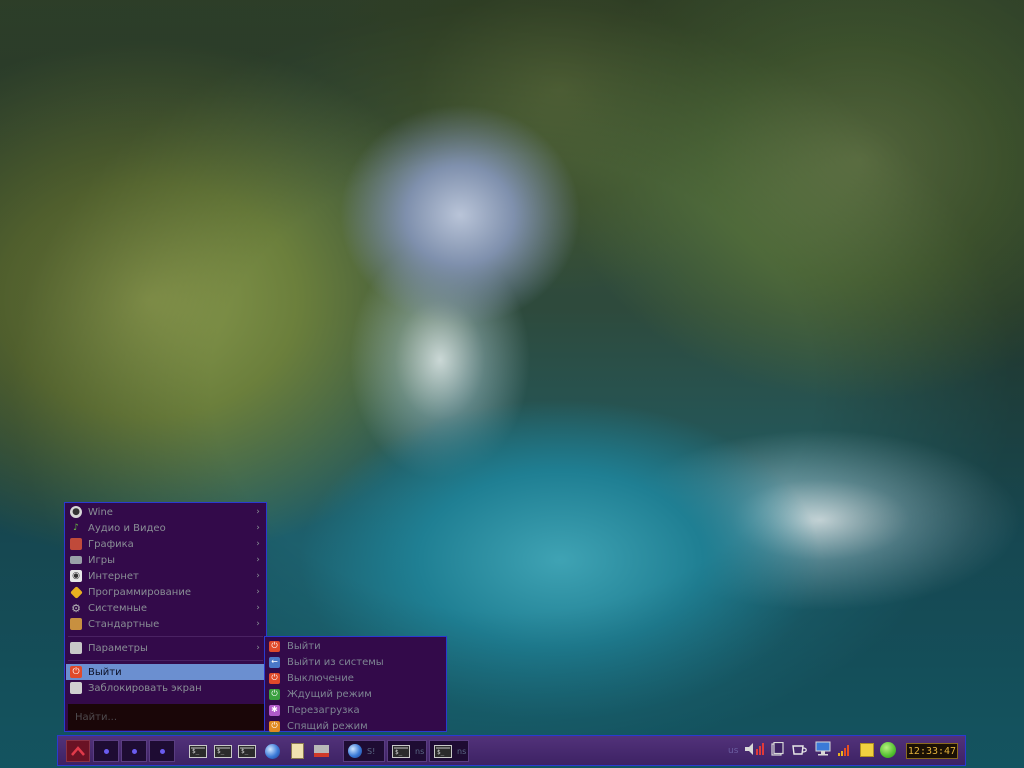 The width and height of the screenshot is (1024, 768). I want to click on menu-item-wine: ● Wine ›, so click(165, 512).